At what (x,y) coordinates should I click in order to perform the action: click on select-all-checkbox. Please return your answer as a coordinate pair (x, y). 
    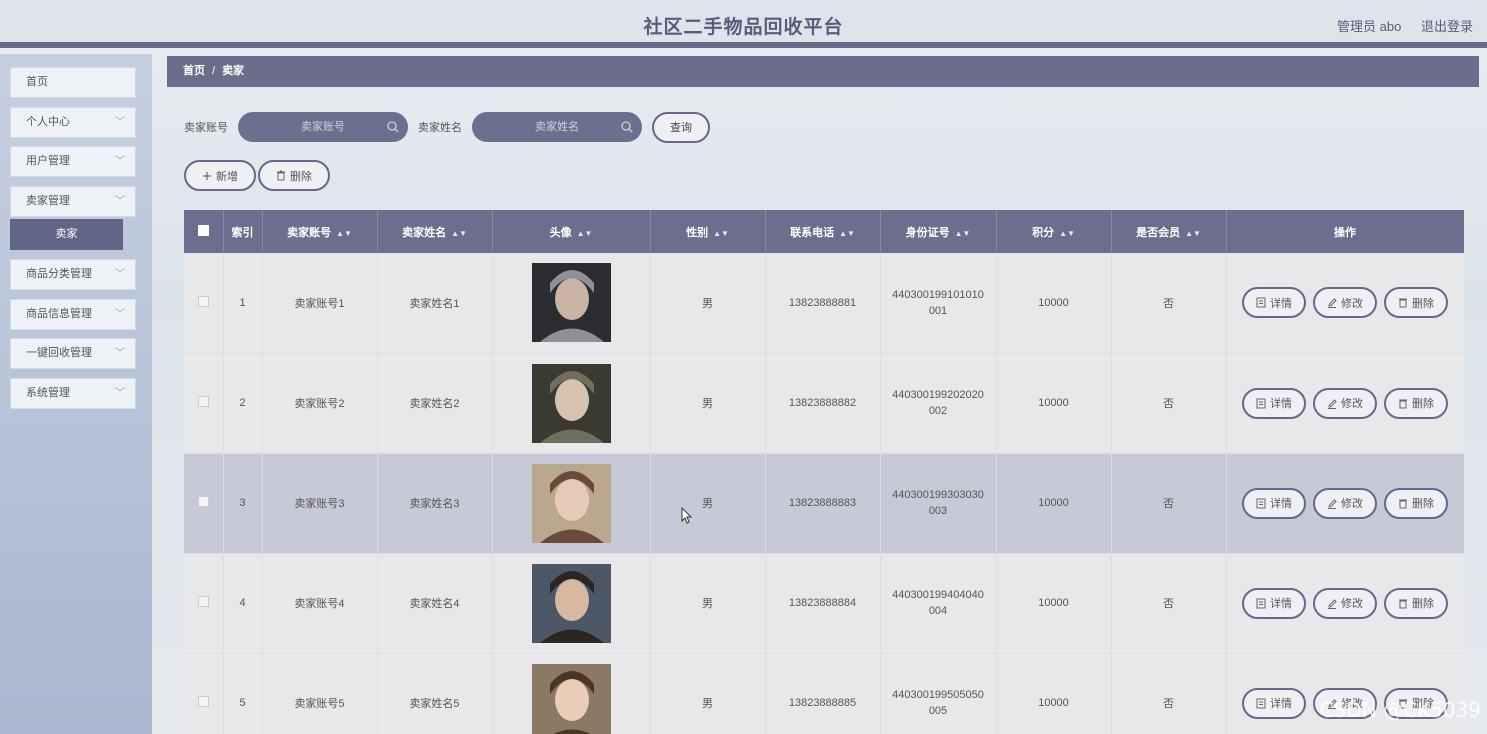
    Looking at the image, I should click on (203, 230).